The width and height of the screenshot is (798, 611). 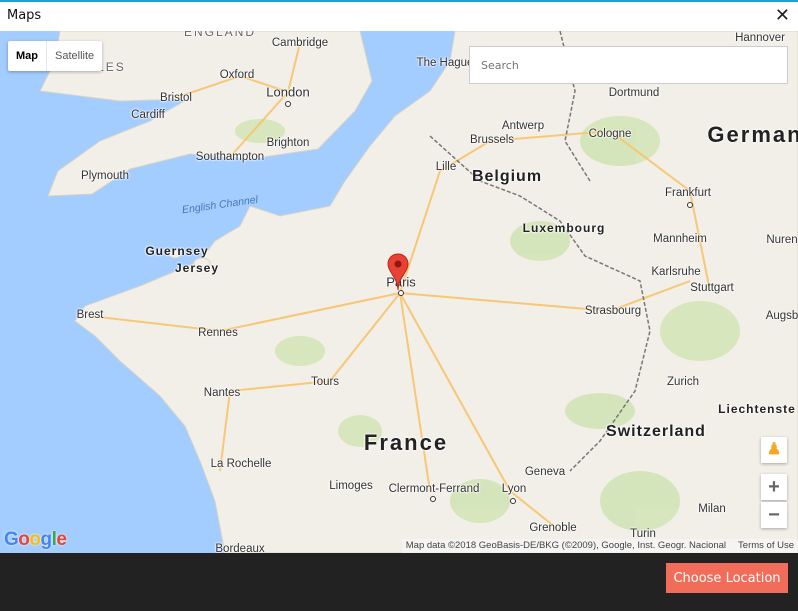 I want to click on region-label: ENGLAND, so click(x=220, y=35).